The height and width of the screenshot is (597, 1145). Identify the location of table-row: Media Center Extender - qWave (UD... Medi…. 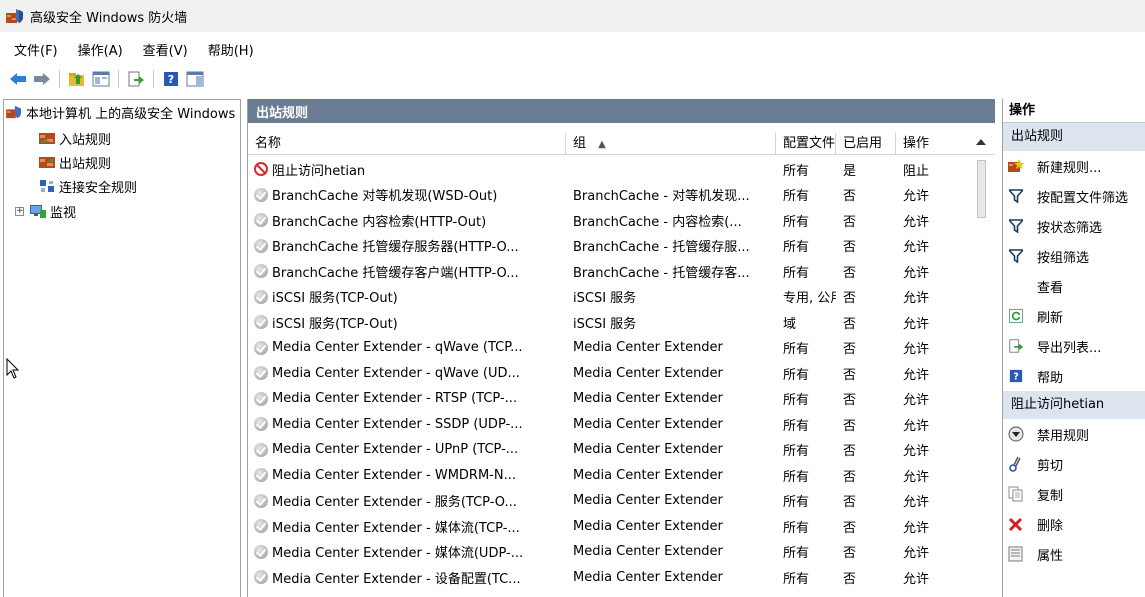
(621, 373).